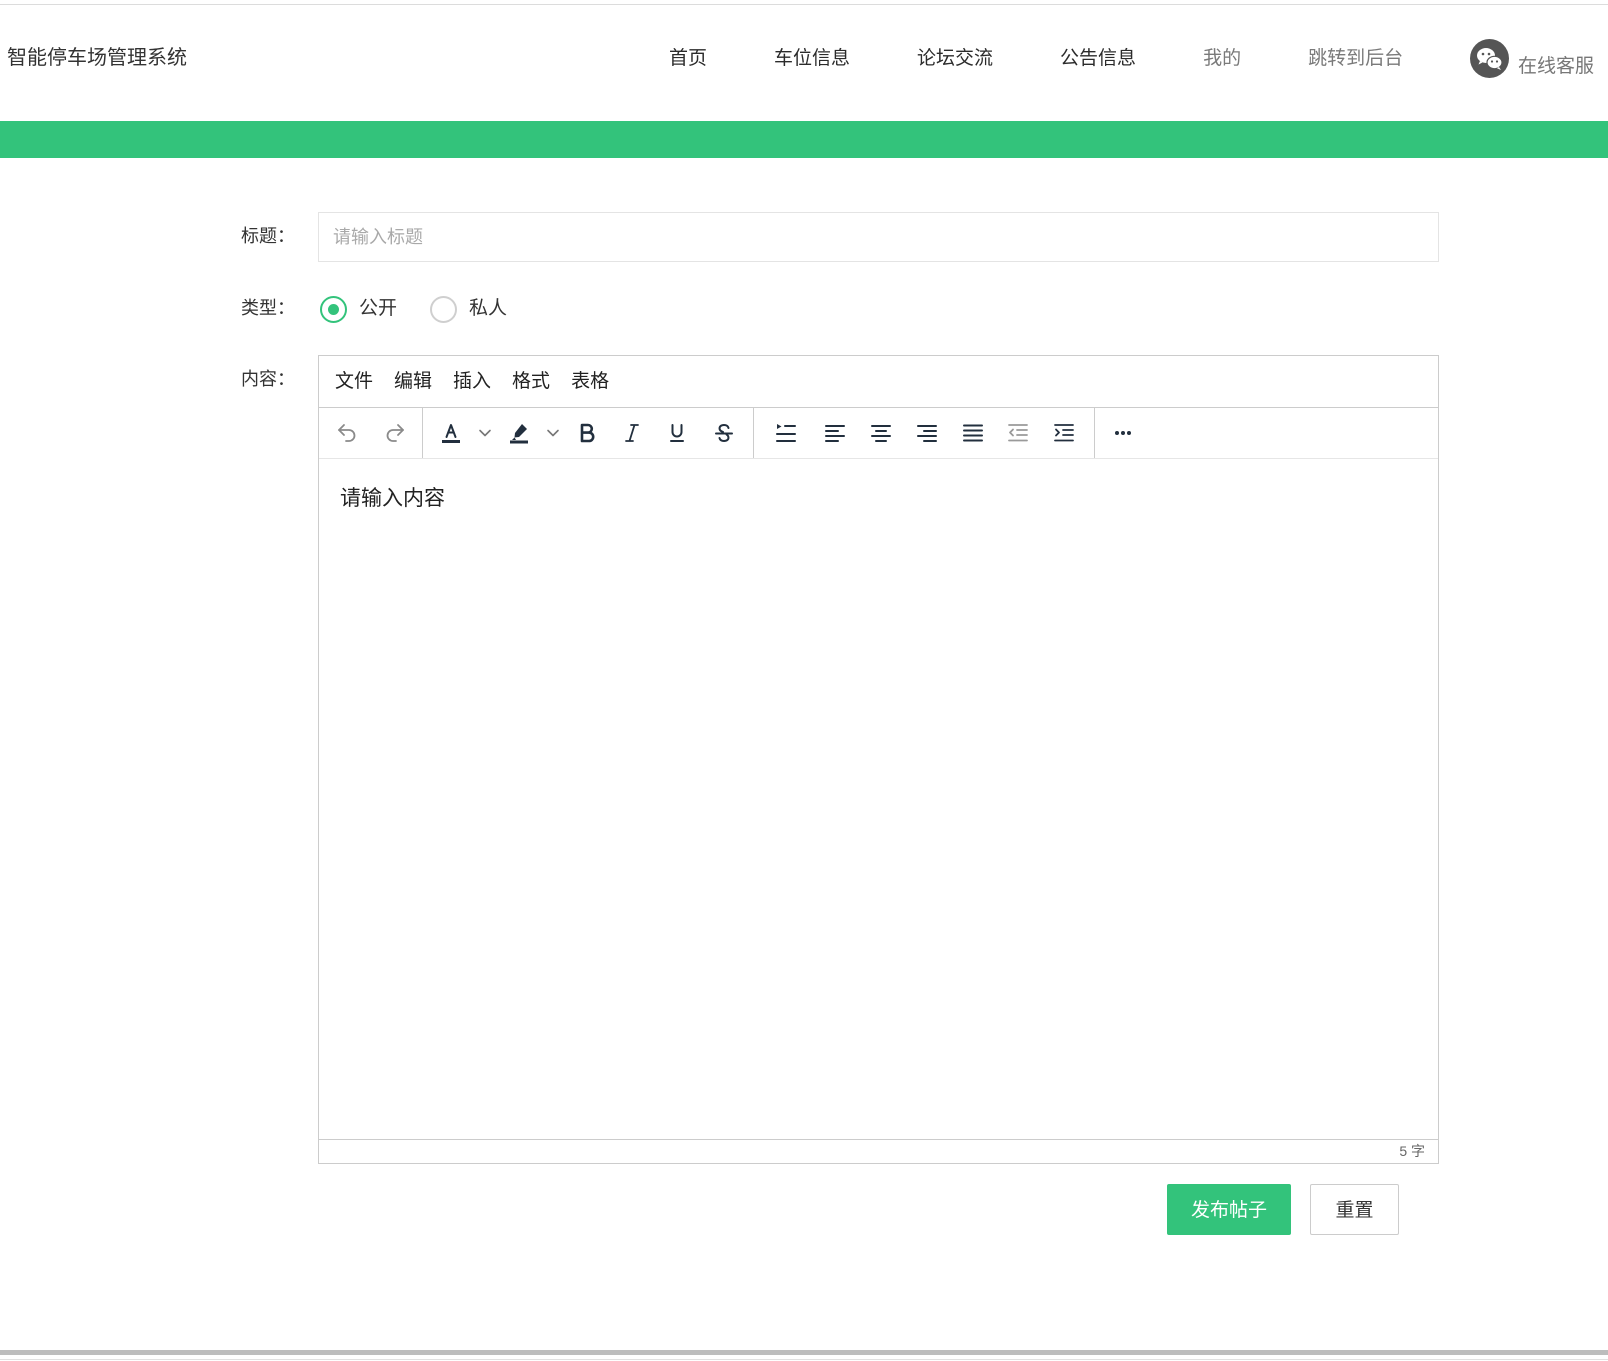 This screenshot has height=1361, width=1608. What do you see at coordinates (881, 433) in the screenshot?
I see `align-center-icon` at bounding box center [881, 433].